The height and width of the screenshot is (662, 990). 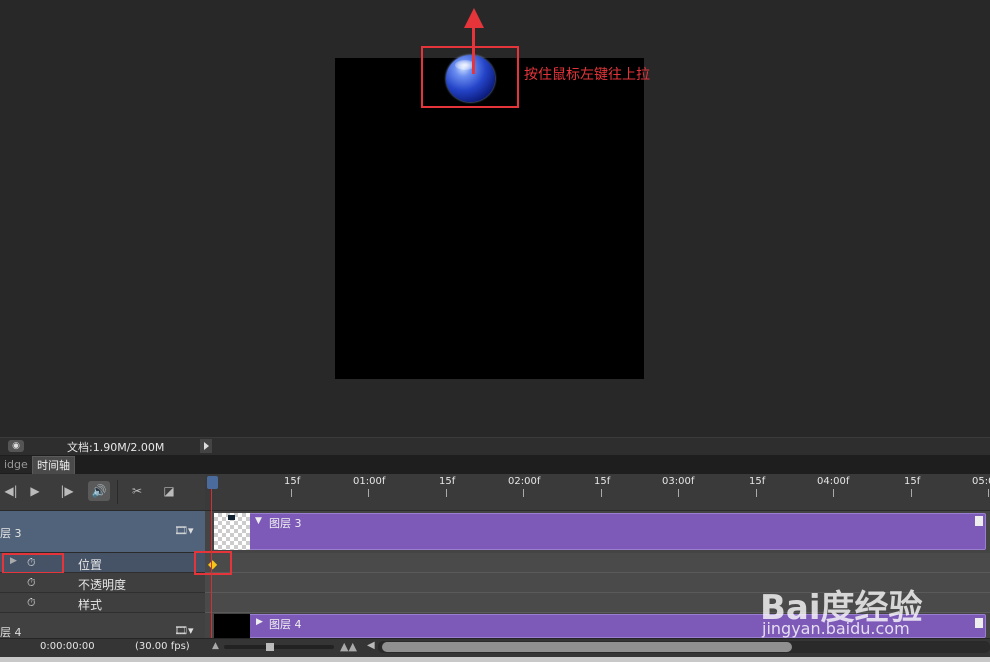 I want to click on tab-timeline: 时间轴, so click(x=53, y=465).